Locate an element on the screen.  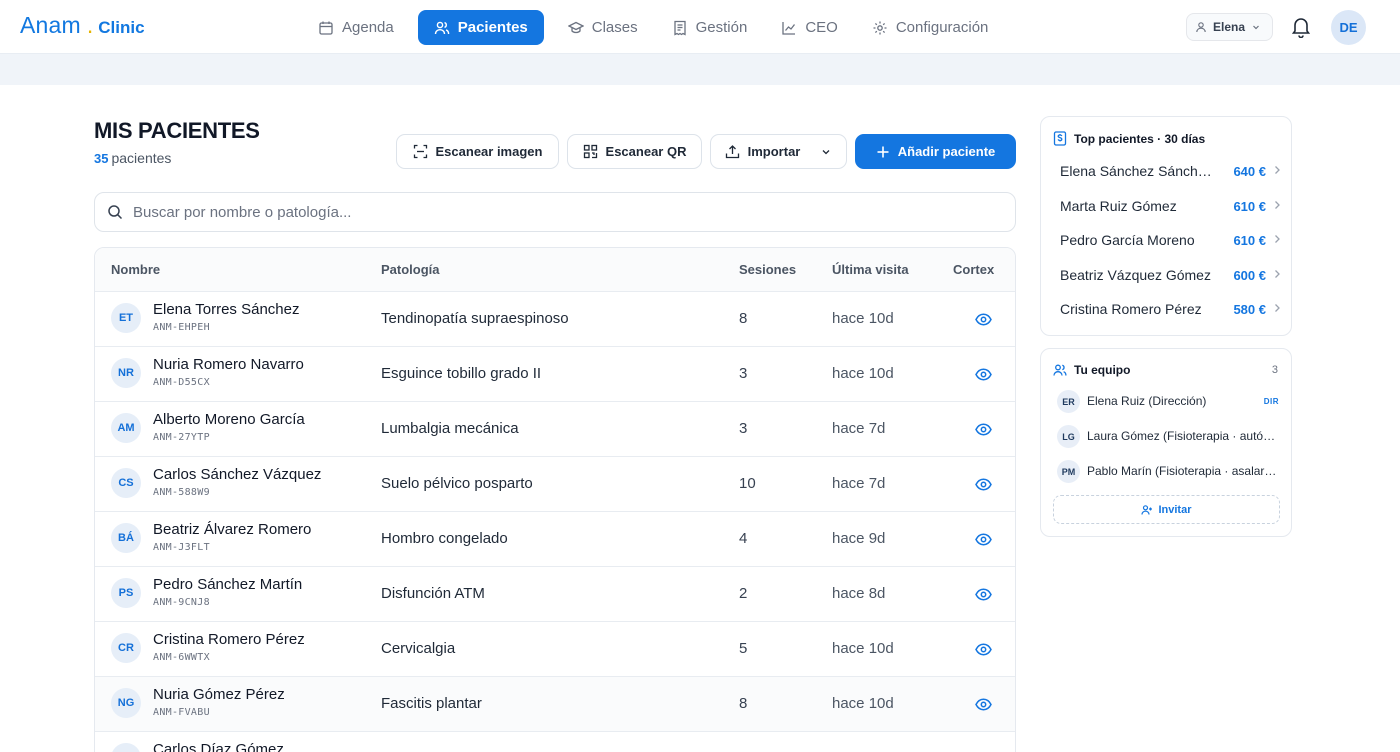
patient-sessions: 3 is located at coordinates (743, 373).